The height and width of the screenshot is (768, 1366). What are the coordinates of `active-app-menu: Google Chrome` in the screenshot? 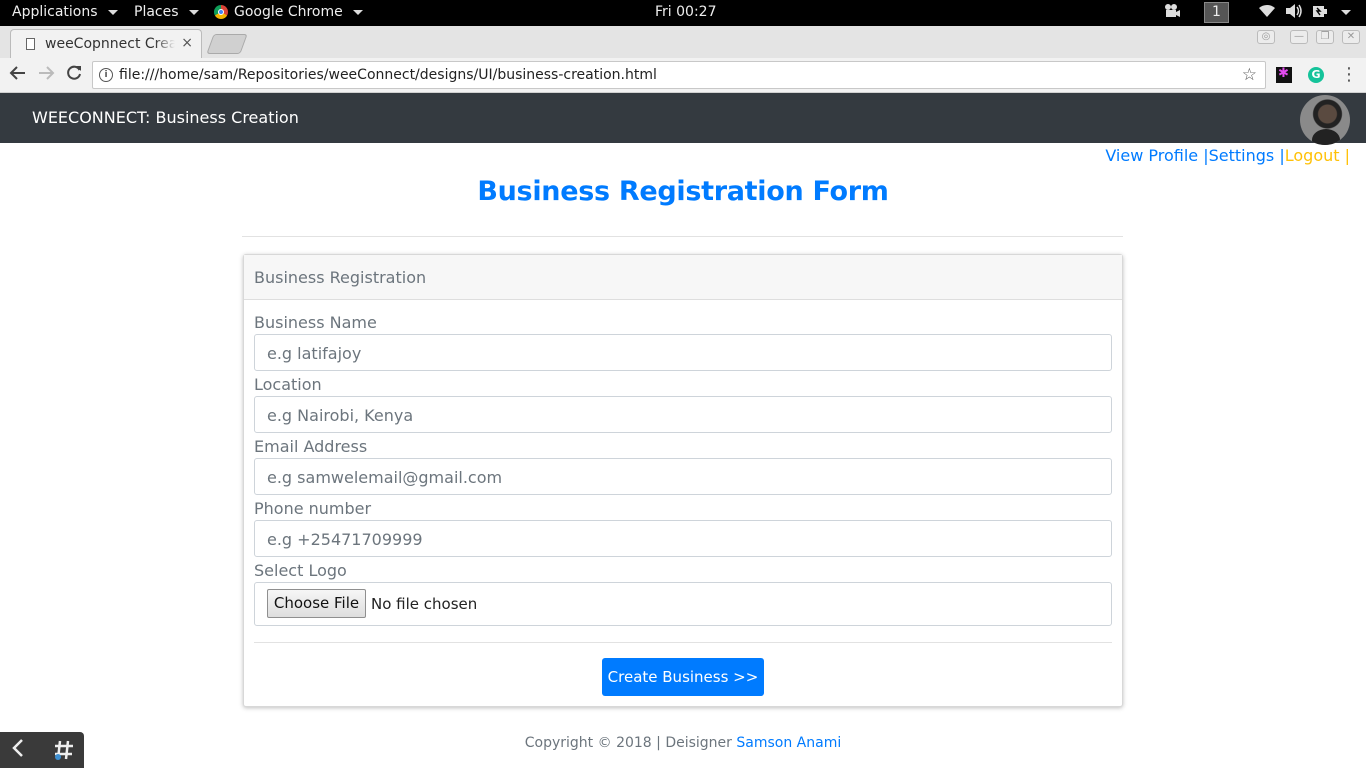 It's located at (288, 12).